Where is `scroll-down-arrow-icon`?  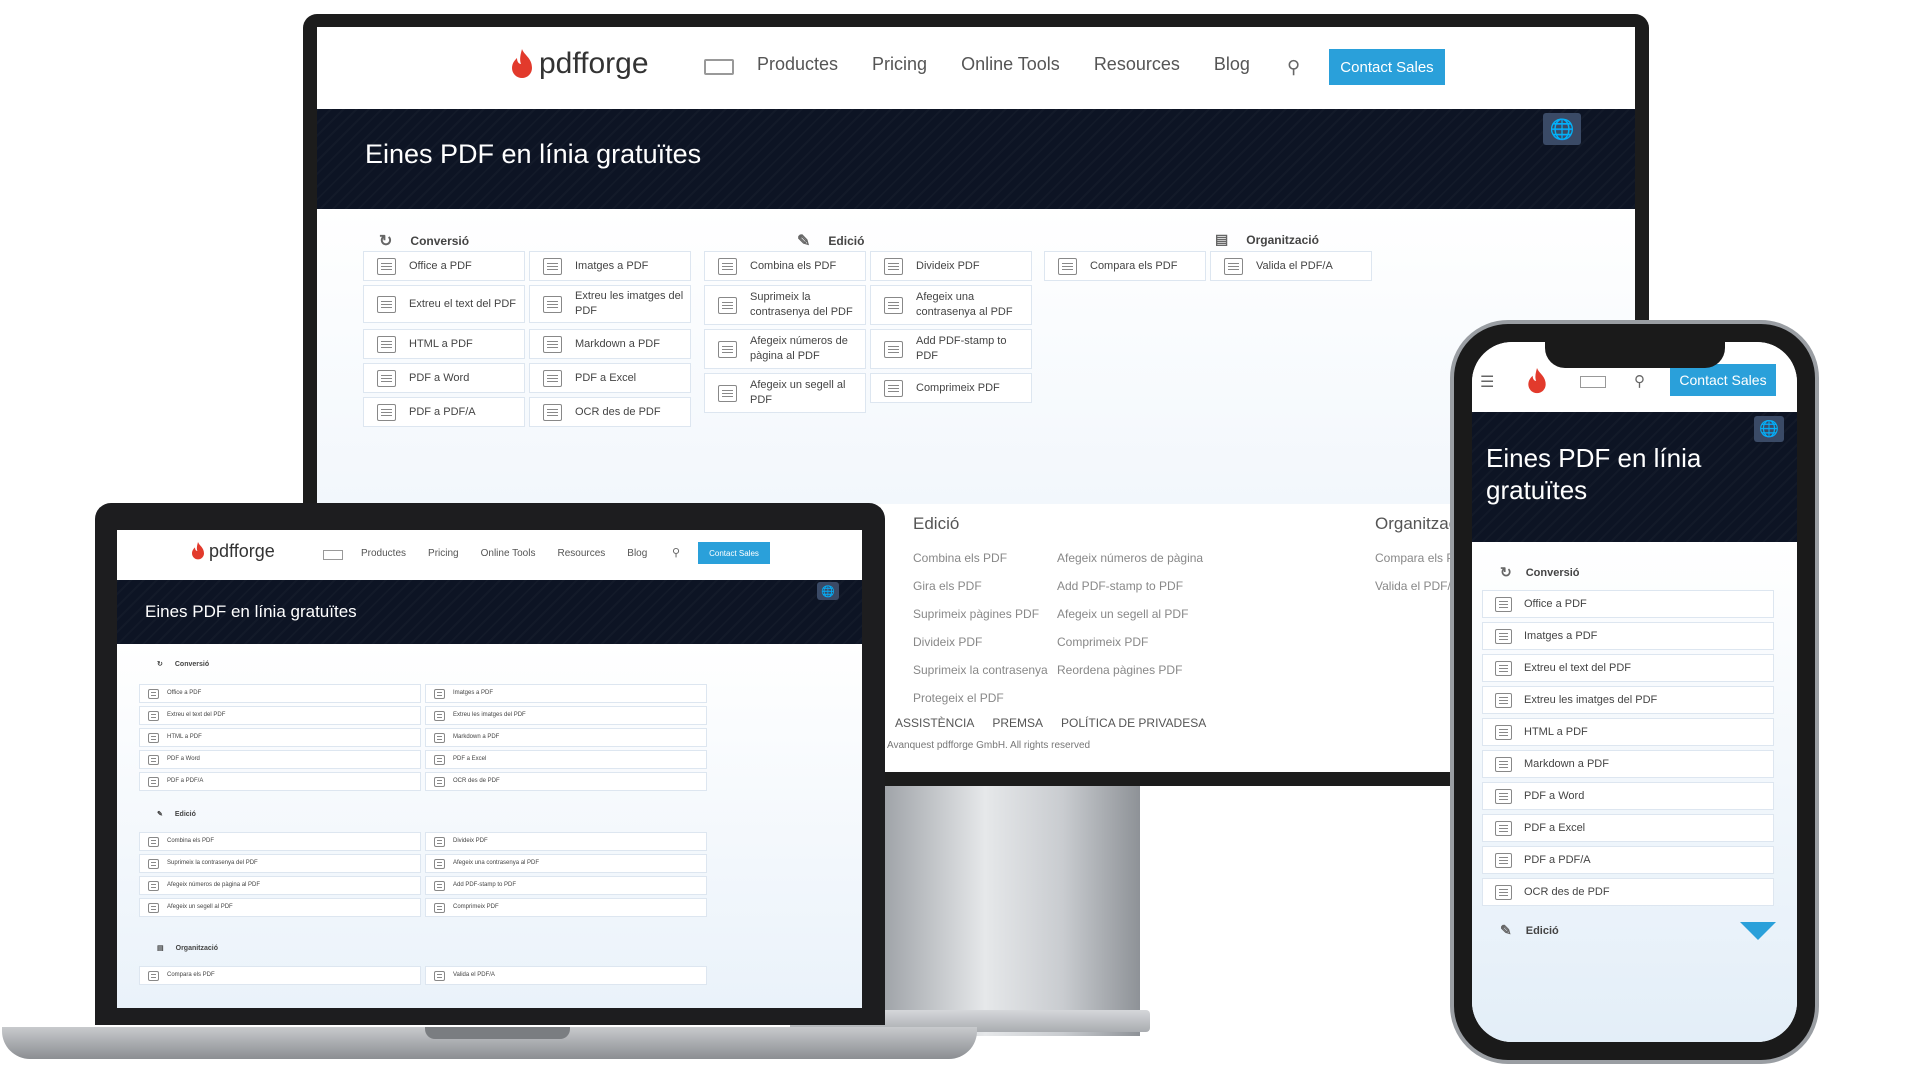
scroll-down-arrow-icon is located at coordinates (1758, 931).